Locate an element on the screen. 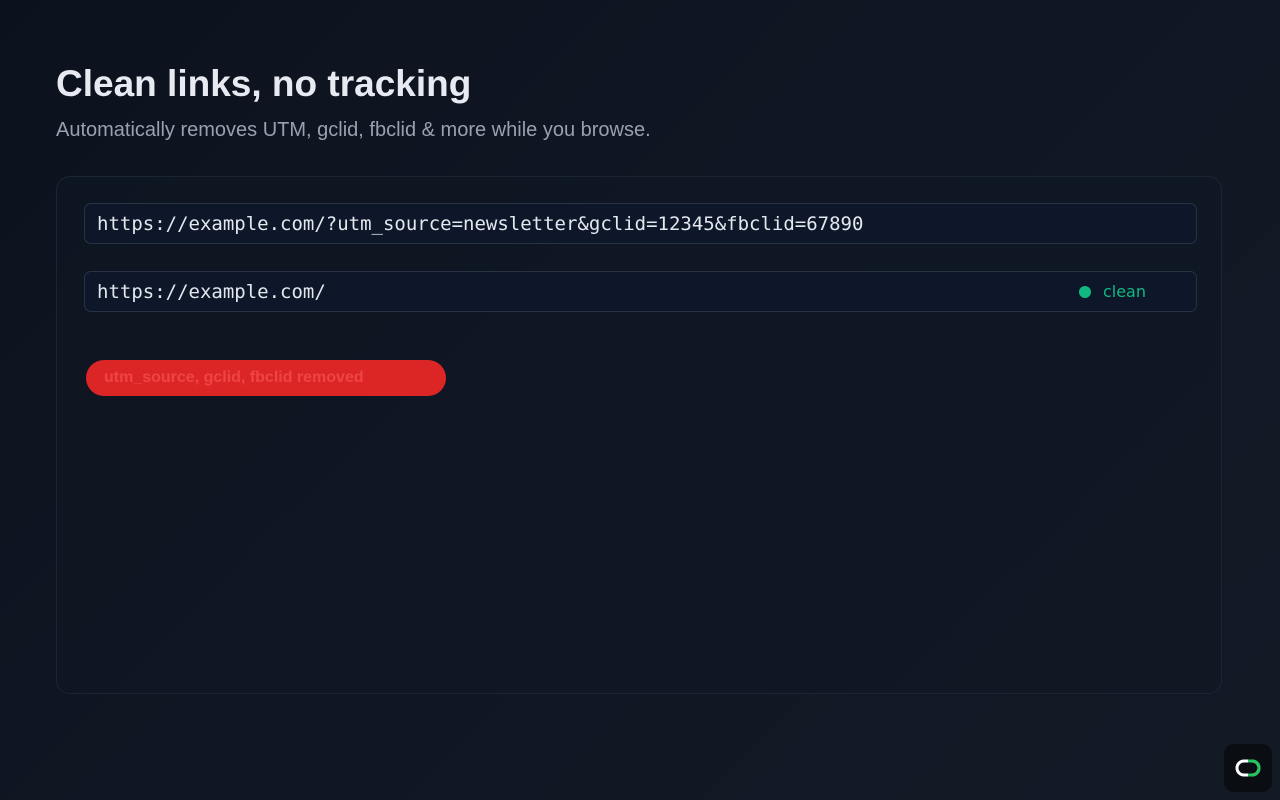 The image size is (1280, 800). status-indicator: clean is located at coordinates (1112, 291).